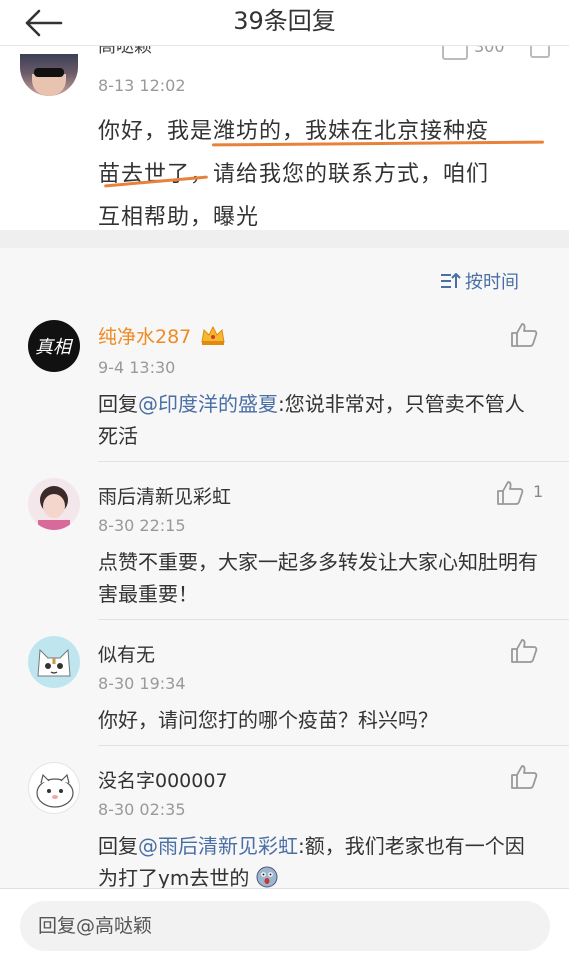 The height and width of the screenshot is (960, 569). What do you see at coordinates (142, 809) in the screenshot?
I see `reply-time: 8-30 02:35` at bounding box center [142, 809].